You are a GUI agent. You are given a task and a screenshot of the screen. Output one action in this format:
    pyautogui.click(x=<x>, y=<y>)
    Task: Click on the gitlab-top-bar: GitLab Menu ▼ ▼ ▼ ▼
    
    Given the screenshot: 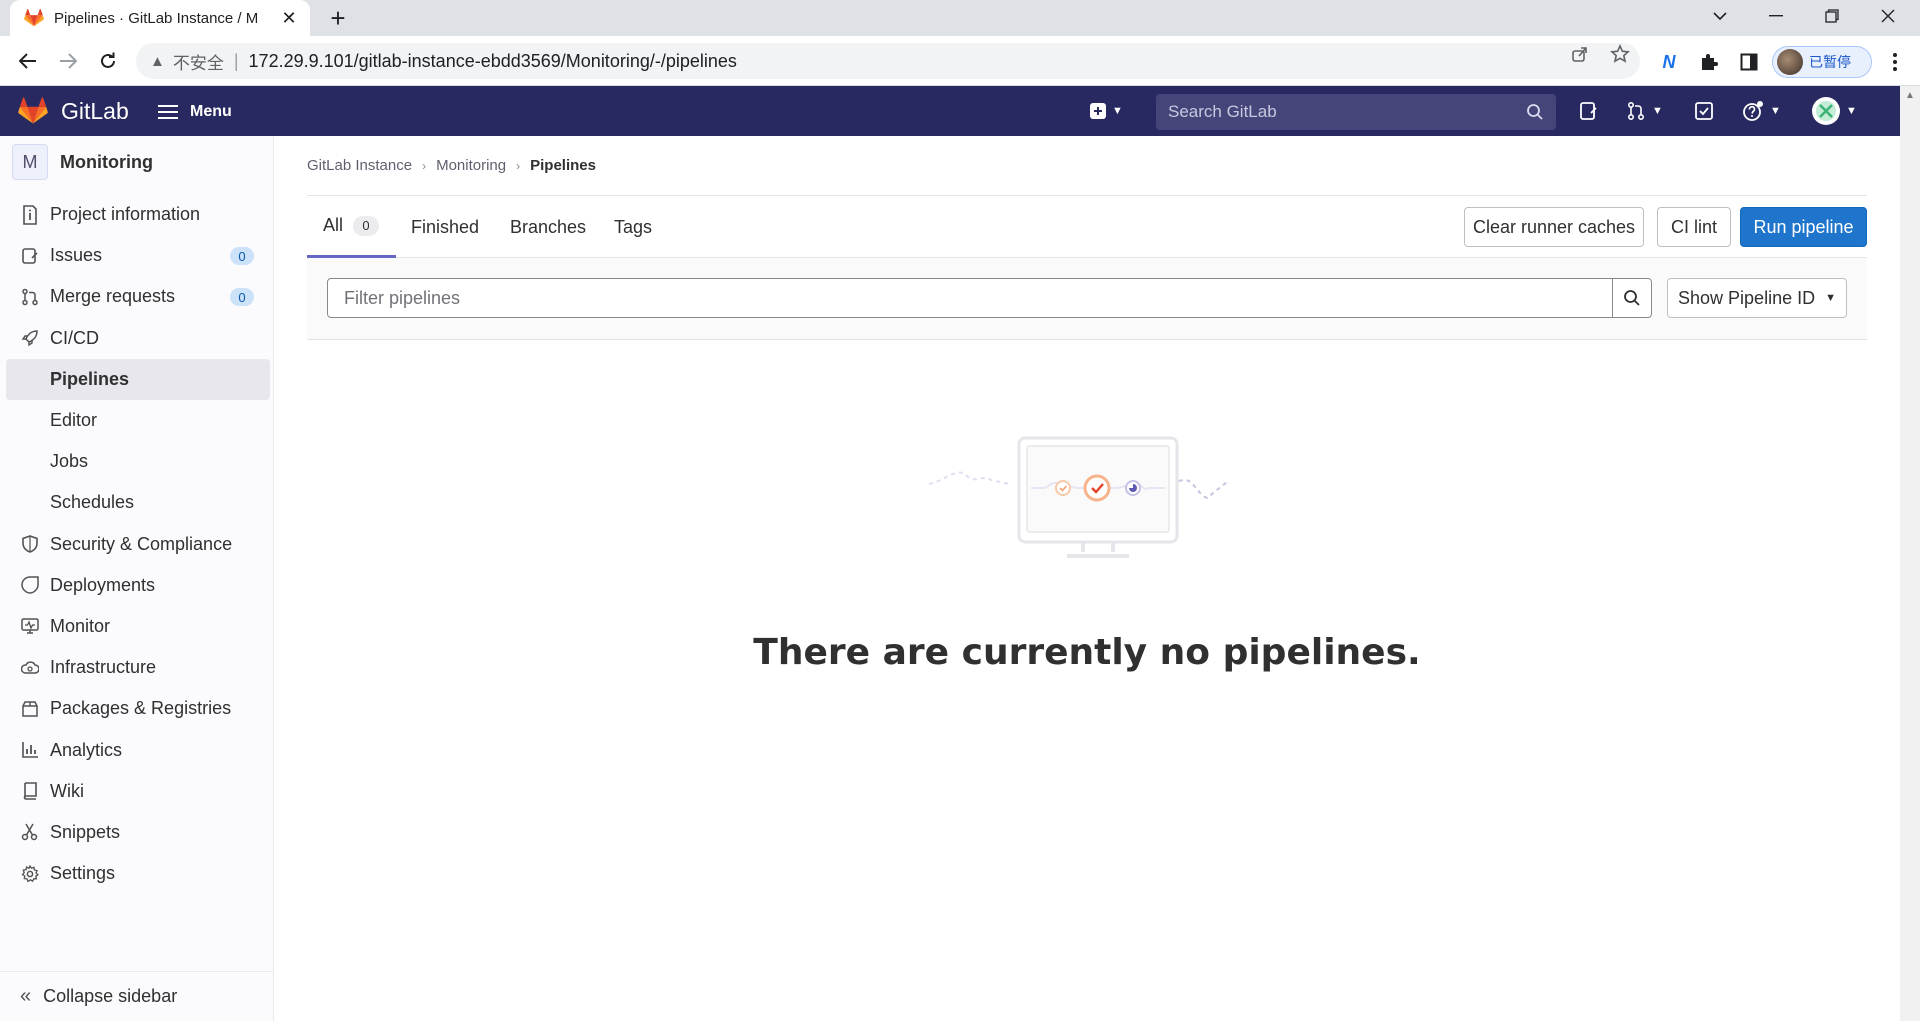 What is the action you would take?
    pyautogui.click(x=950, y=111)
    